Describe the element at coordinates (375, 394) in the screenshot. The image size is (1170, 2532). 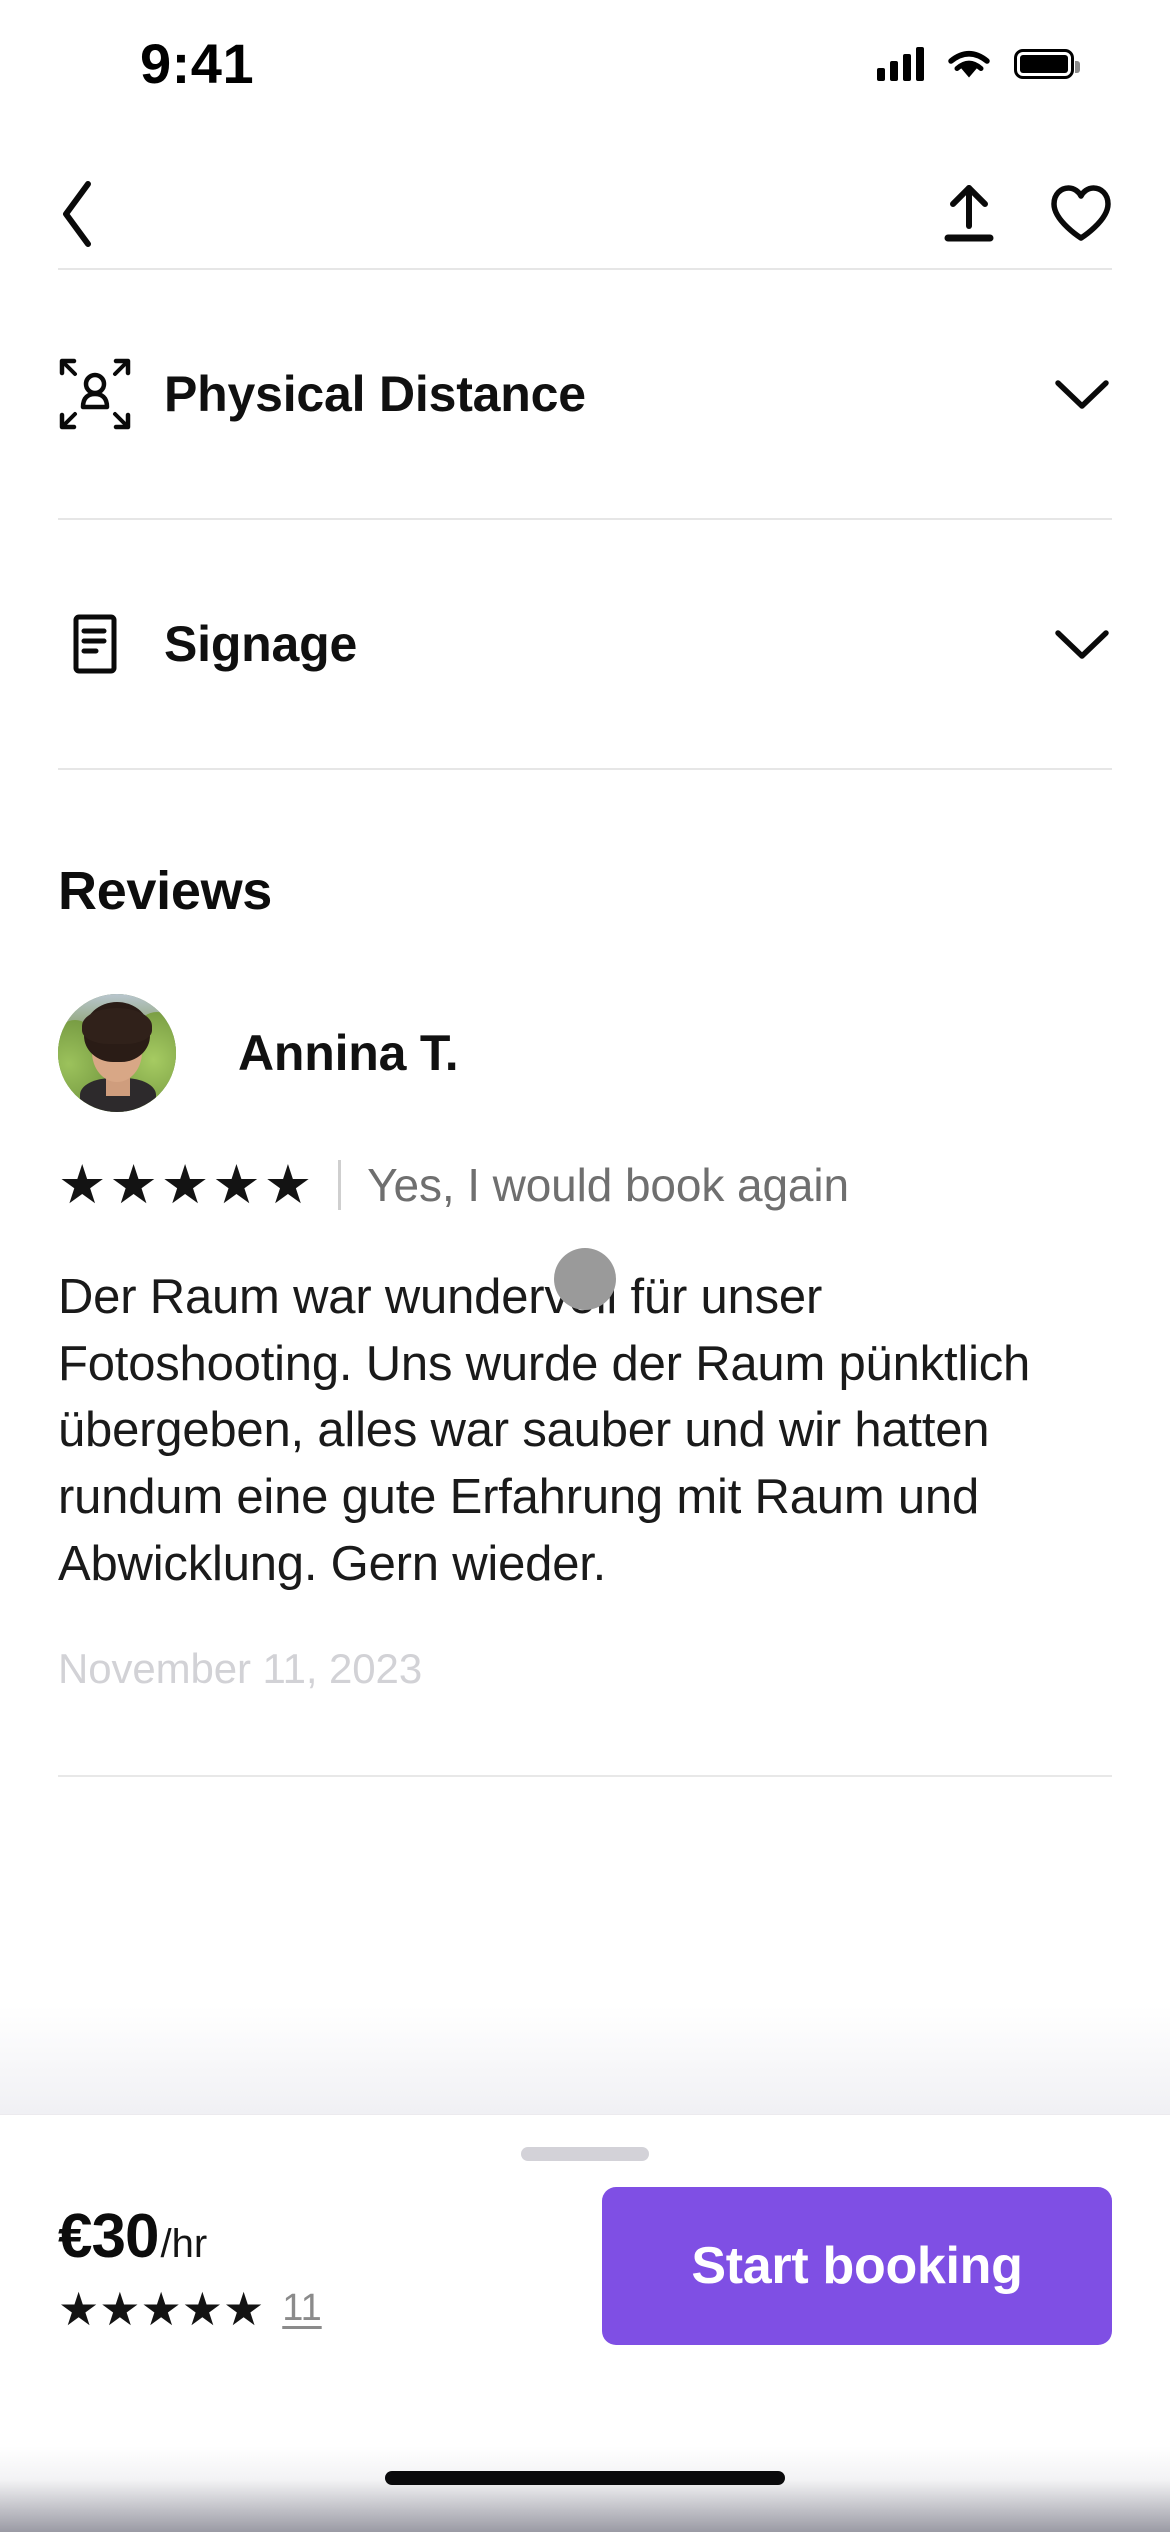
I see `accordion-label-physical-distance: Physical Distance` at that location.